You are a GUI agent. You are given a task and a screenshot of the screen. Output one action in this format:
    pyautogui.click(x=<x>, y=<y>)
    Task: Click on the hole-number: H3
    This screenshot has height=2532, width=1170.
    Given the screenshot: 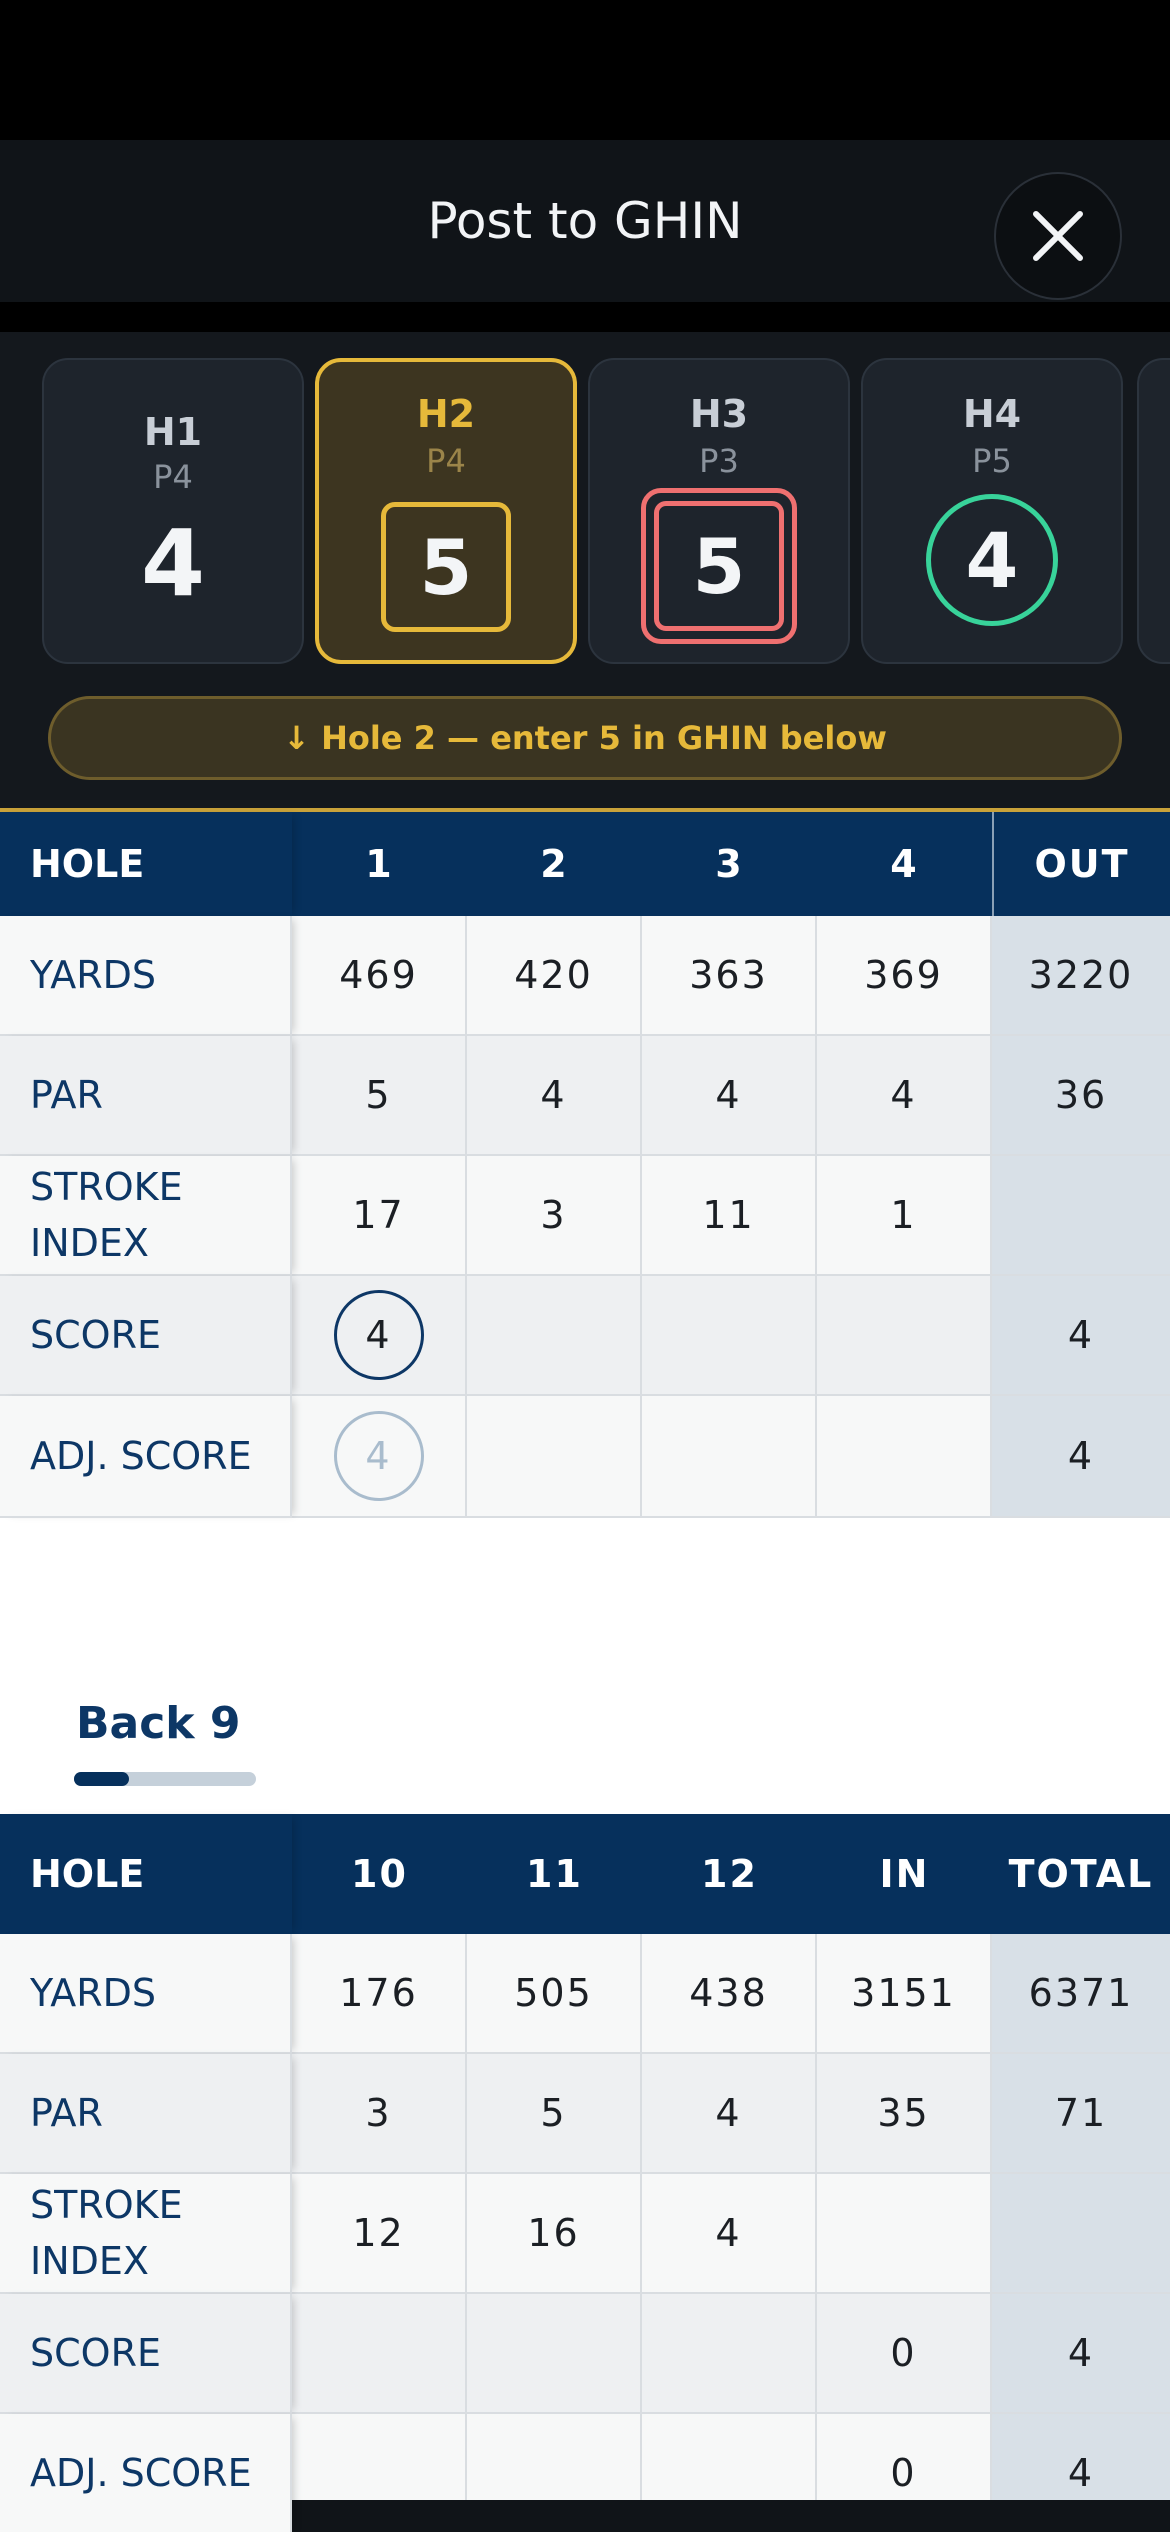 What is the action you would take?
    pyautogui.click(x=719, y=414)
    